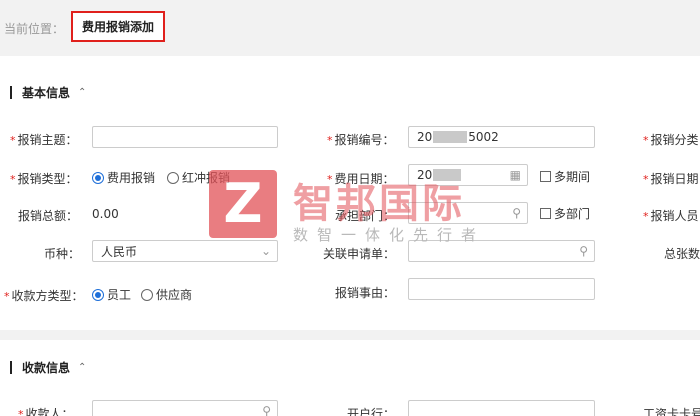  I want to click on category-label: * 报销分类, so click(671, 140).